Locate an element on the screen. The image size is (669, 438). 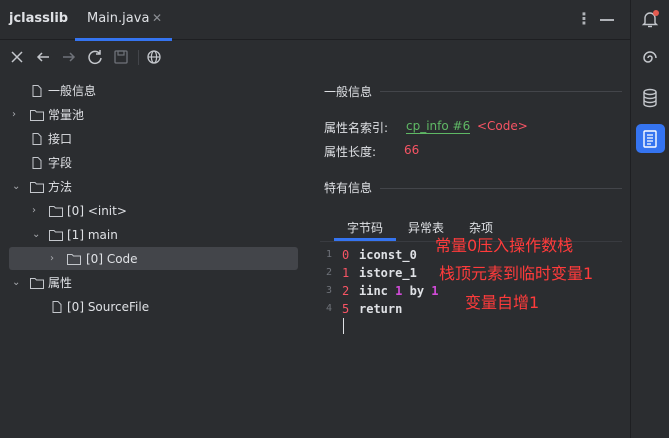
section-title-general: 一般信息 is located at coordinates (348, 92).